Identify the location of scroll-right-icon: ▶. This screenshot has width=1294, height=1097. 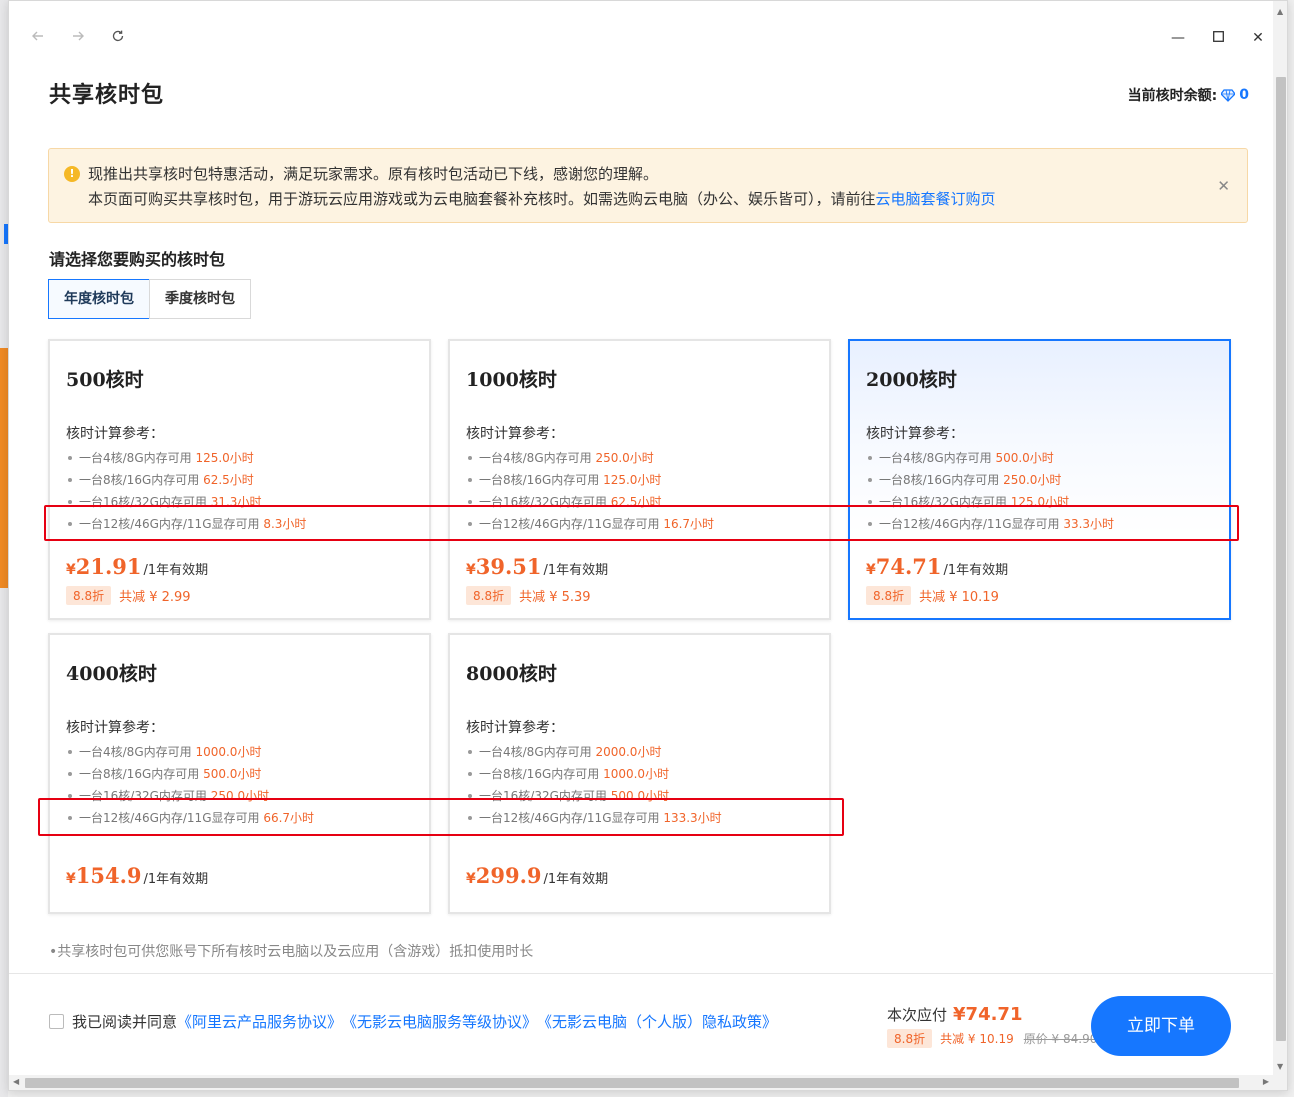
(1266, 1081).